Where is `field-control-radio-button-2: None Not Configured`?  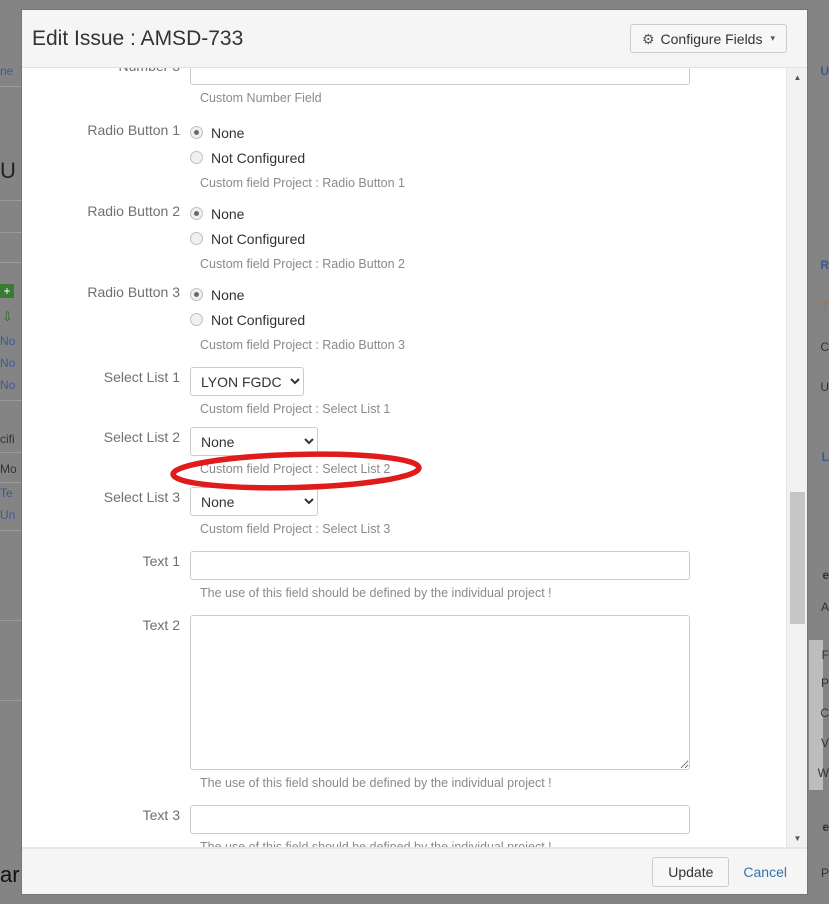 field-control-radio-button-2: None Not Configured is located at coordinates (488, 226).